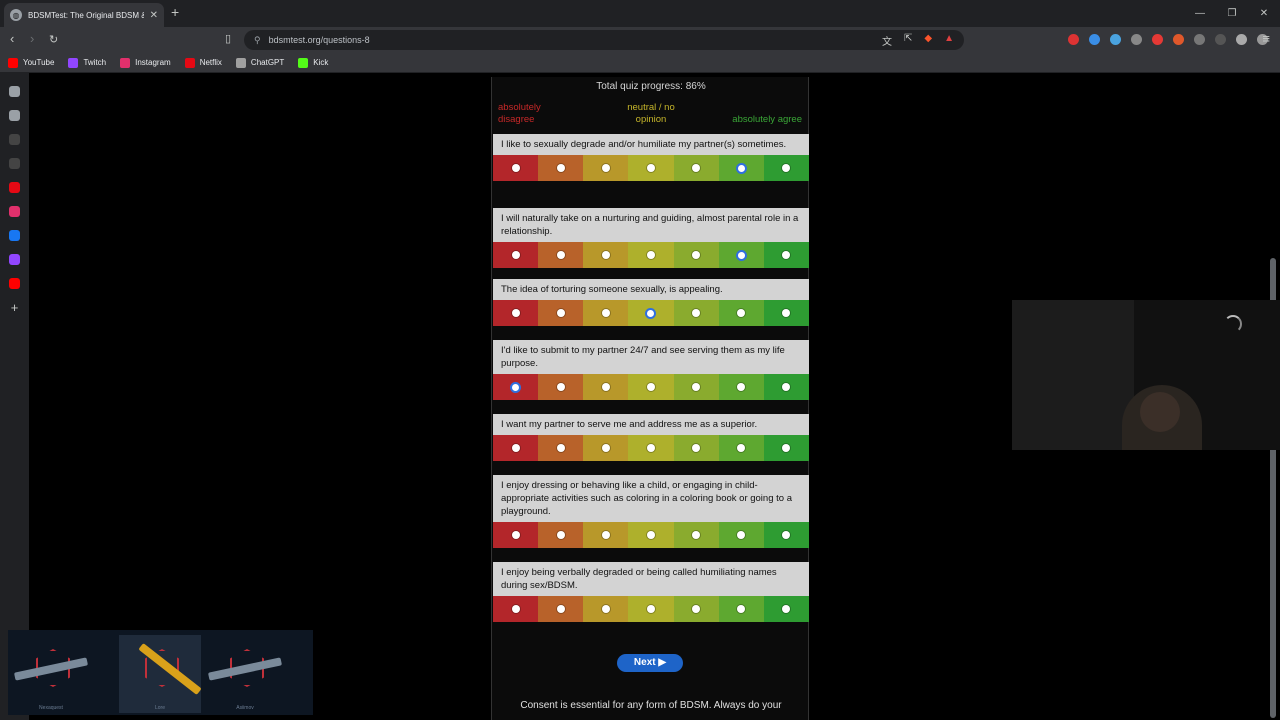 The width and height of the screenshot is (1280, 720). What do you see at coordinates (14, 163) in the screenshot?
I see `history-icon` at bounding box center [14, 163].